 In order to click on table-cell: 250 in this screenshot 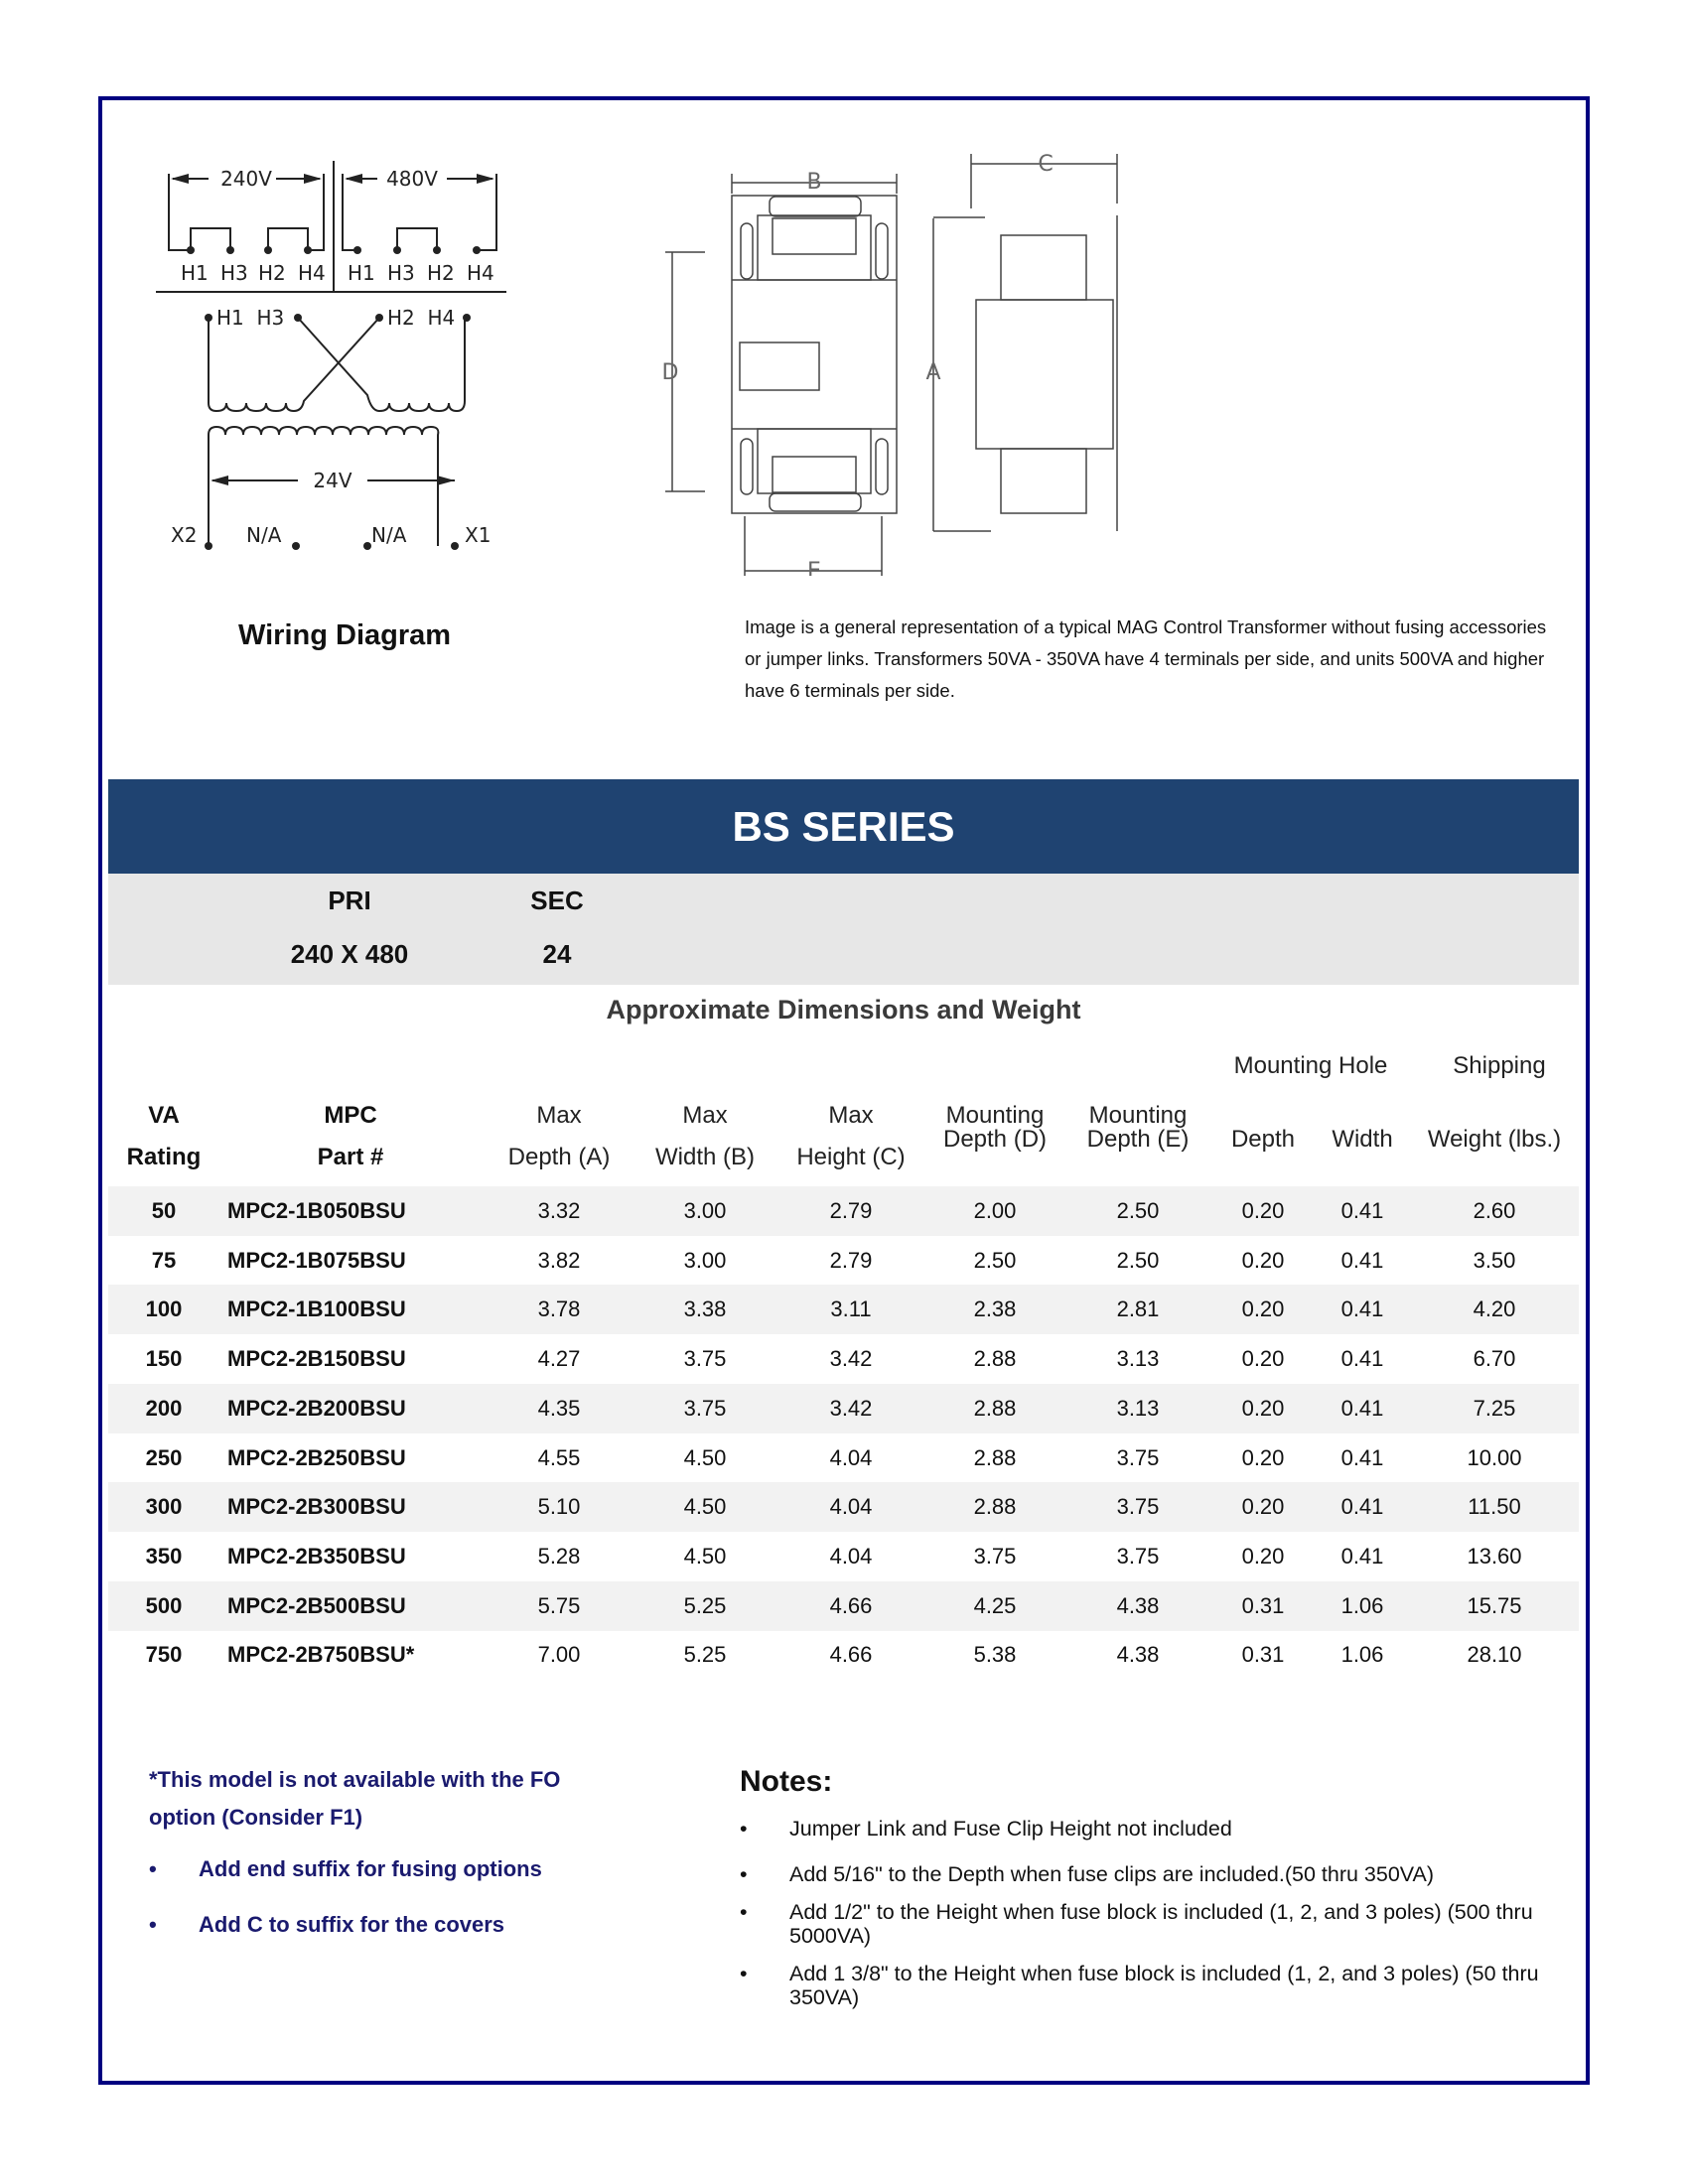, I will do `click(164, 1457)`.